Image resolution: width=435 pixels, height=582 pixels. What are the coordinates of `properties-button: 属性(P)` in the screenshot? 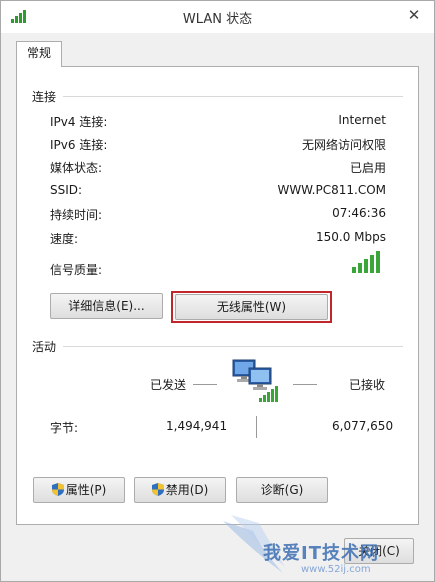 It's located at (79, 490).